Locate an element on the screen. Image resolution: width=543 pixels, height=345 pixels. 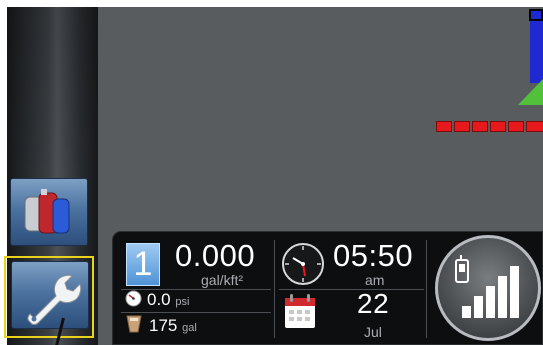
pressure-readout: 0.0 psi is located at coordinates (168, 300).